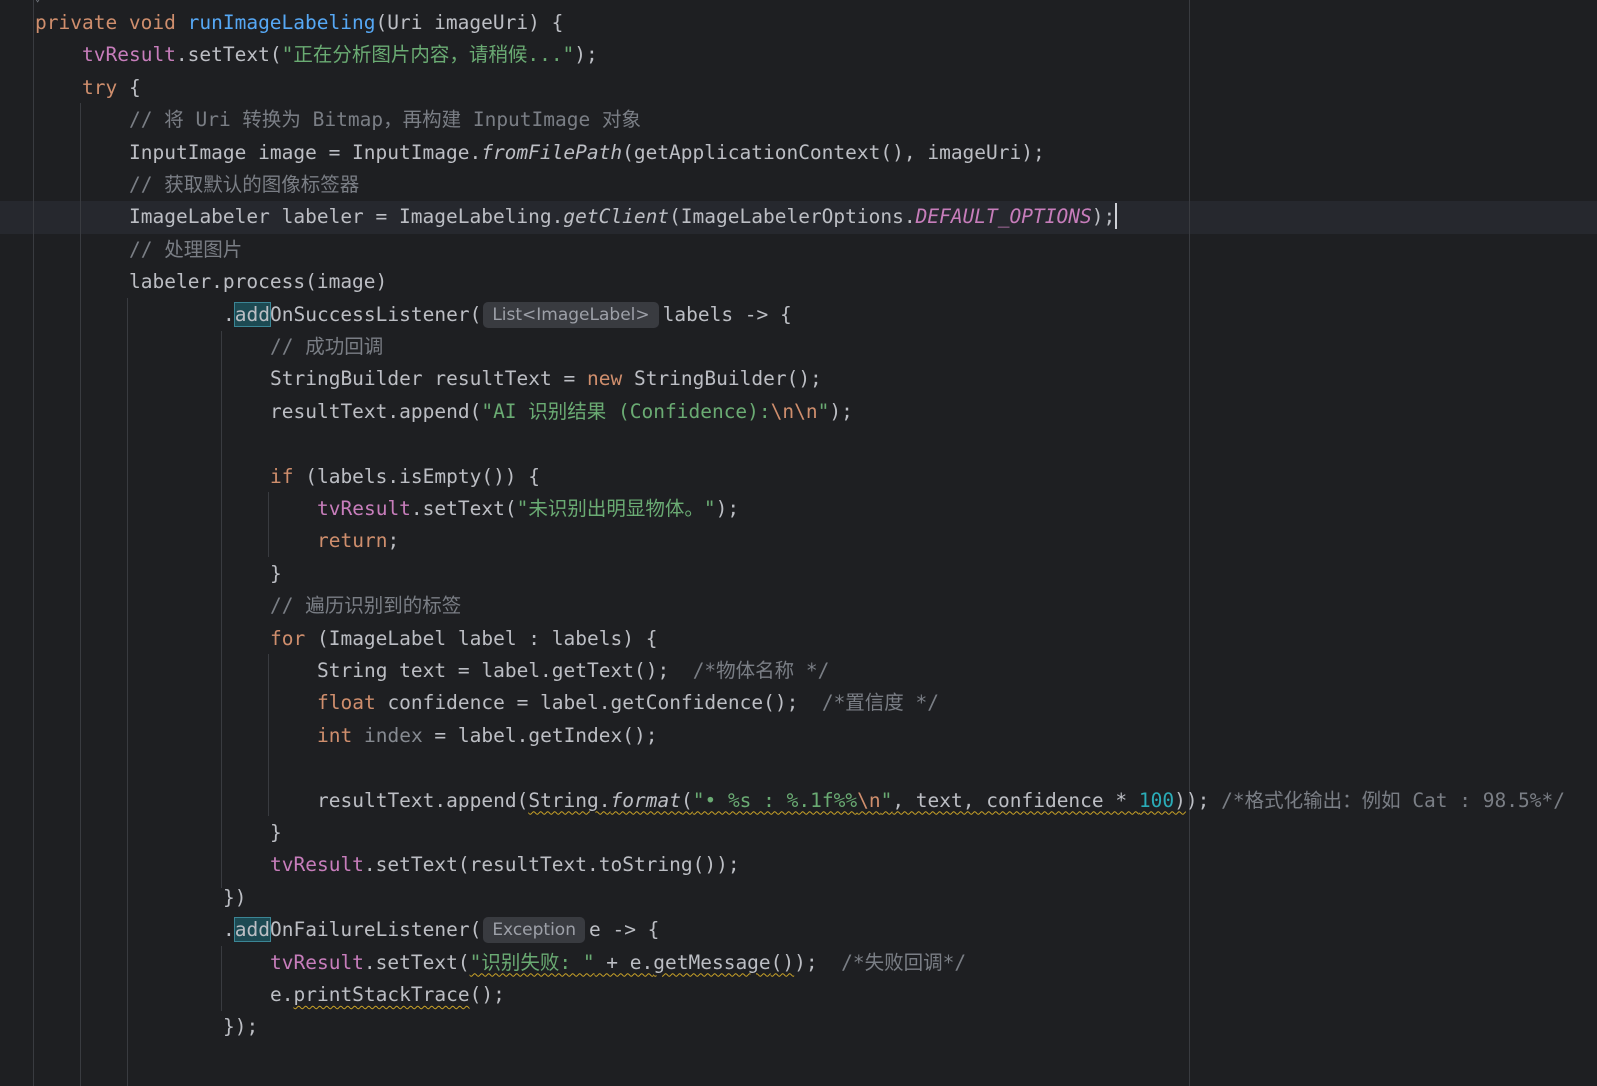  I want to click on code-line: // 遍历识别到的标签, so click(365, 605).